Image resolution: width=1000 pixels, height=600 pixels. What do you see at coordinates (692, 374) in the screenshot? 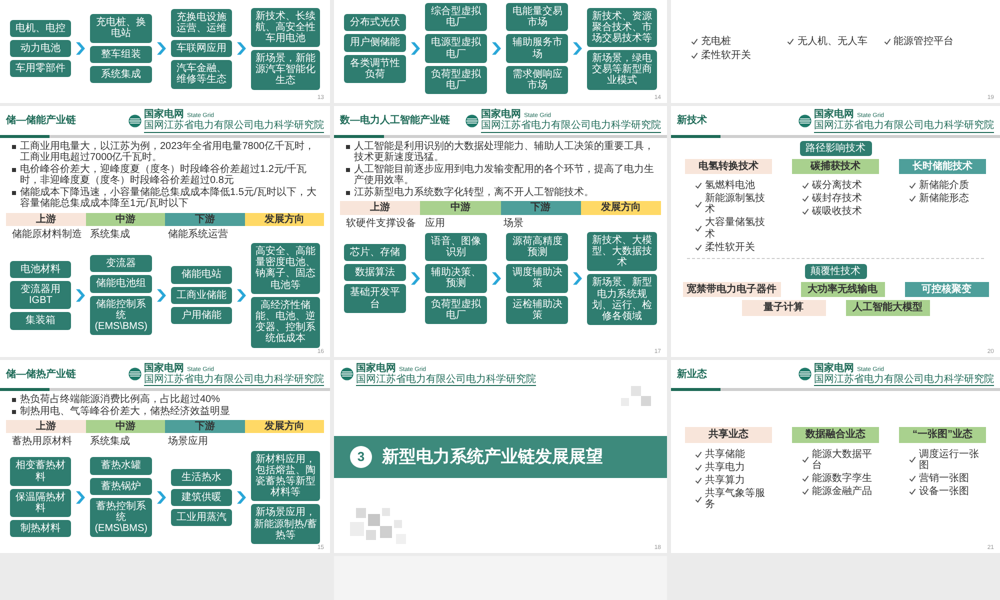
I see `slide-title: 新业态` at bounding box center [692, 374].